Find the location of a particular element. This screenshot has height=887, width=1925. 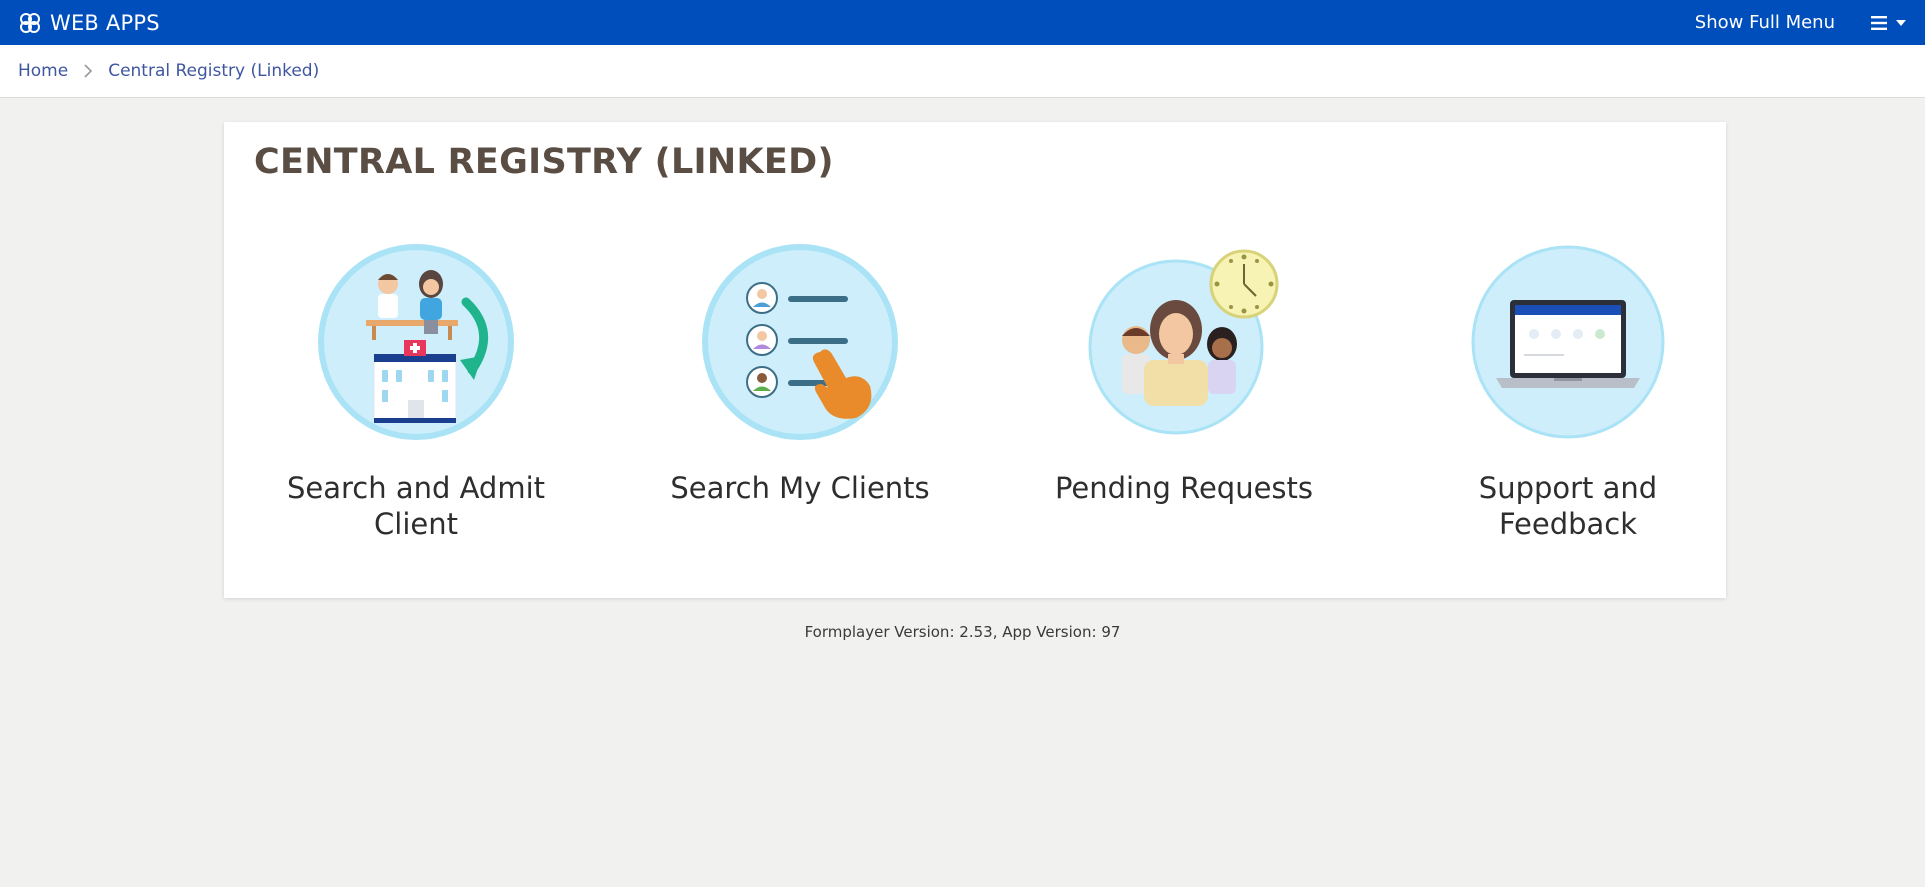

tile-label: Support and Feedback is located at coordinates (1568, 506).